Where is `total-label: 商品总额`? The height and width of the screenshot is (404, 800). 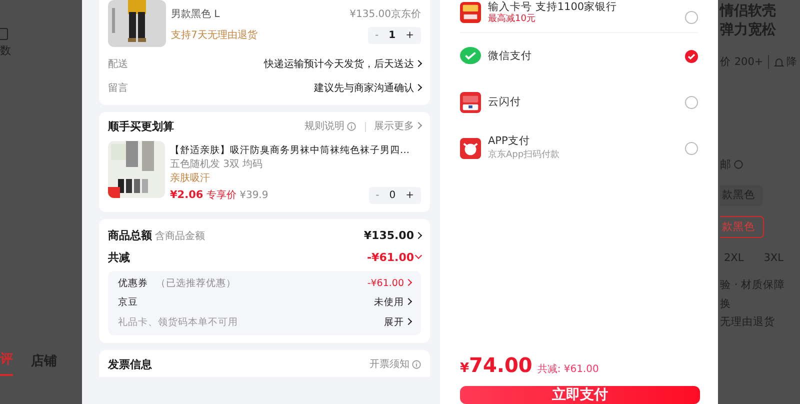
total-label: 商品总额 is located at coordinates (130, 235).